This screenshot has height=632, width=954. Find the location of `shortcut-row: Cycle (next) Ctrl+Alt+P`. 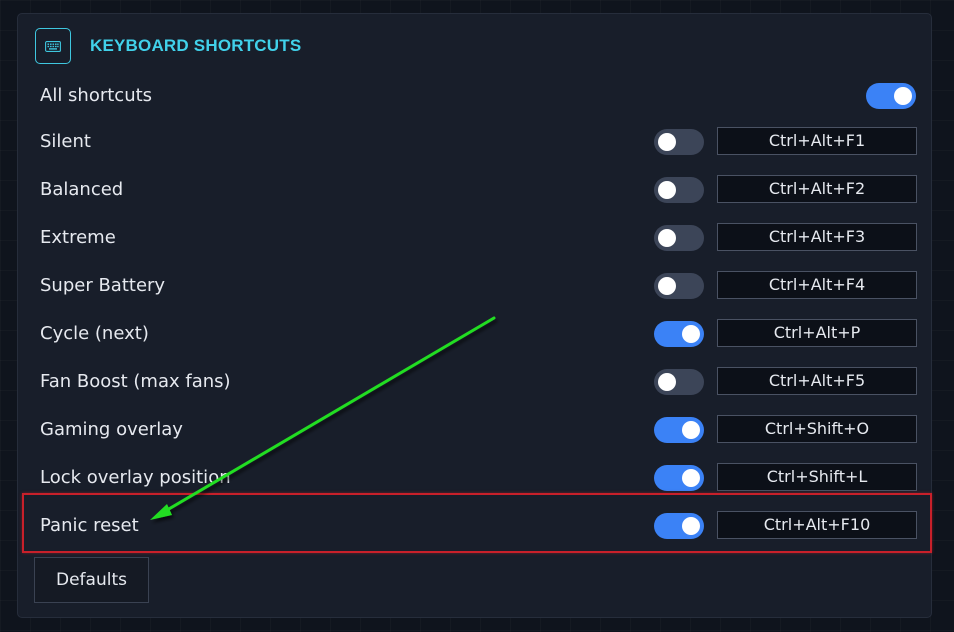

shortcut-row: Cycle (next) Ctrl+Alt+P is located at coordinates (480, 334).